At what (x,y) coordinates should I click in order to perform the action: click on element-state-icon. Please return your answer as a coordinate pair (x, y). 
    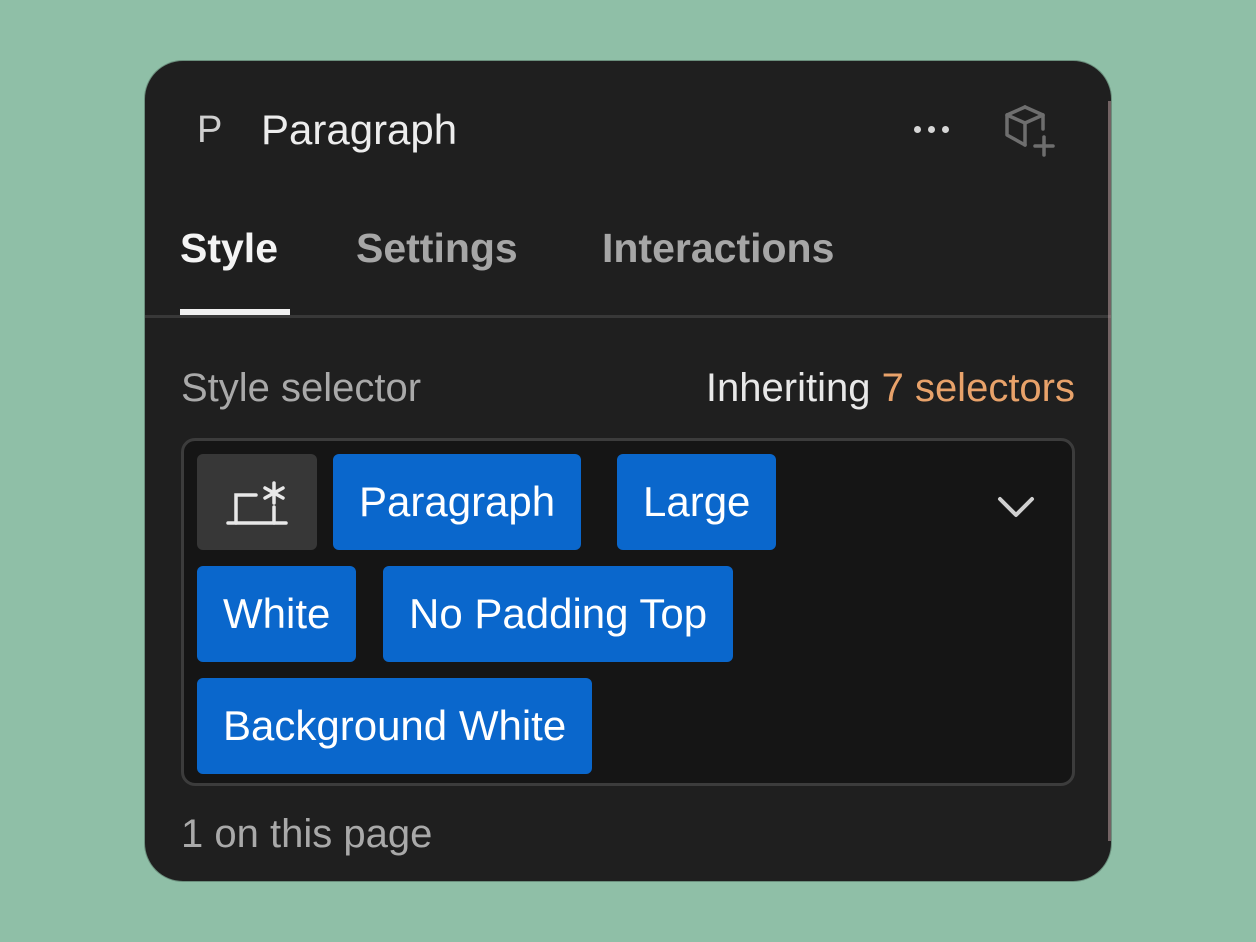
    Looking at the image, I should click on (257, 503).